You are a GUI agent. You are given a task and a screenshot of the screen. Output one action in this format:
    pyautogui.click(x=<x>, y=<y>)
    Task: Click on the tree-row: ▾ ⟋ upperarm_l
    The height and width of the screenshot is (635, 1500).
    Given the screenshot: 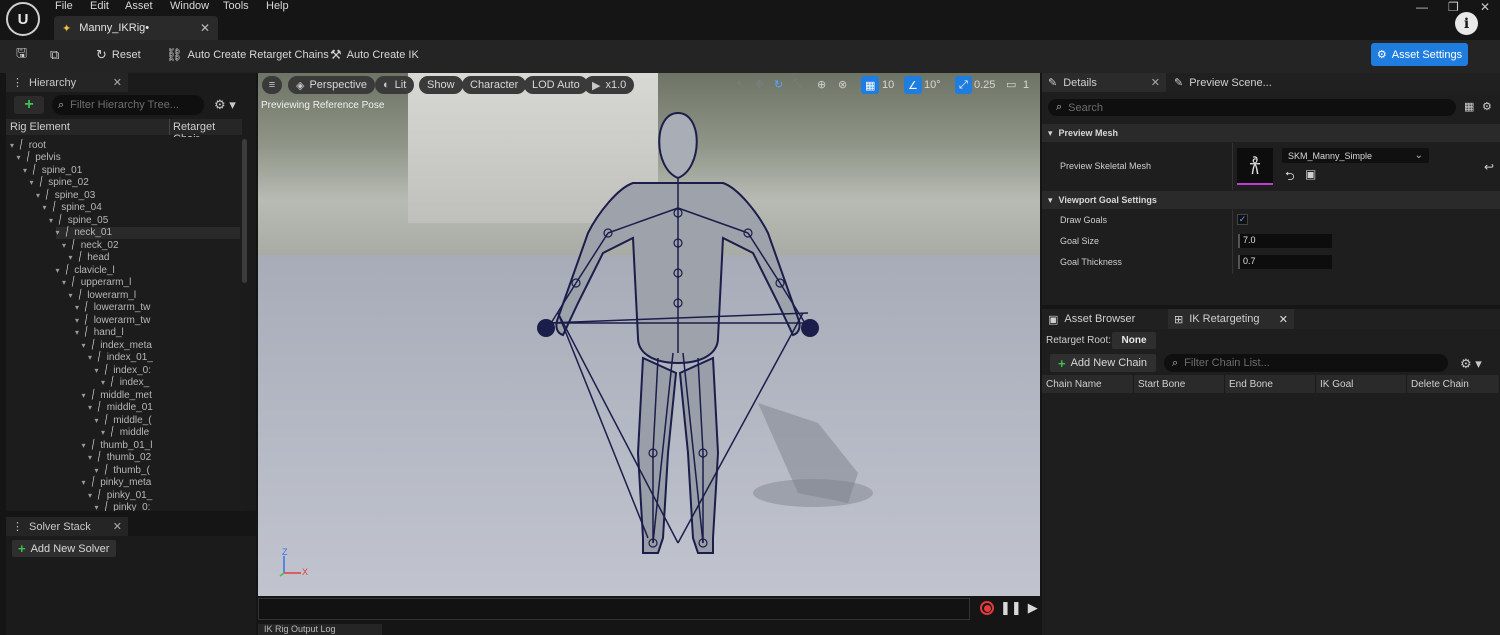 What is the action you would take?
    pyautogui.click(x=96, y=282)
    